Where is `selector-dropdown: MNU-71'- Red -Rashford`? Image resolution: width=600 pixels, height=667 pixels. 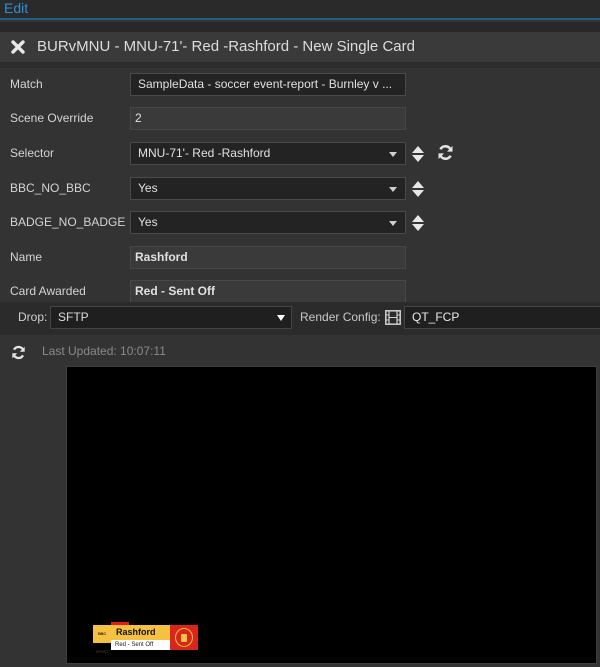 selector-dropdown: MNU-71'- Red -Rashford is located at coordinates (268, 153).